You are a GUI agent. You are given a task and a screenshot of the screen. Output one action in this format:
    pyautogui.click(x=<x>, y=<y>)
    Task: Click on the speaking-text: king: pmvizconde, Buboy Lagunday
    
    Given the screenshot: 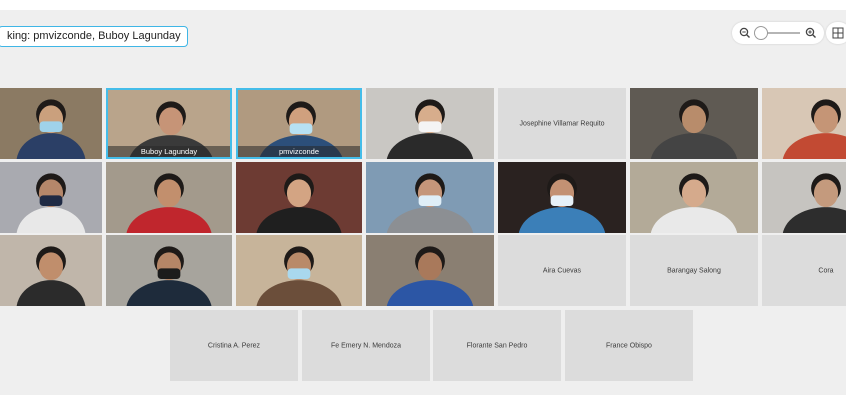 What is the action you would take?
    pyautogui.click(x=94, y=36)
    